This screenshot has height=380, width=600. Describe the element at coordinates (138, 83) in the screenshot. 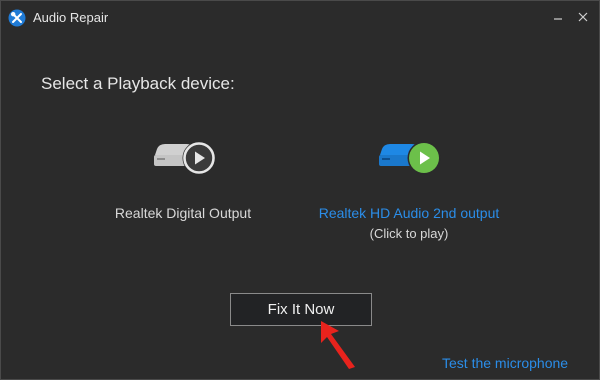

I see `select-device-prompt: Select a Playback device:` at that location.